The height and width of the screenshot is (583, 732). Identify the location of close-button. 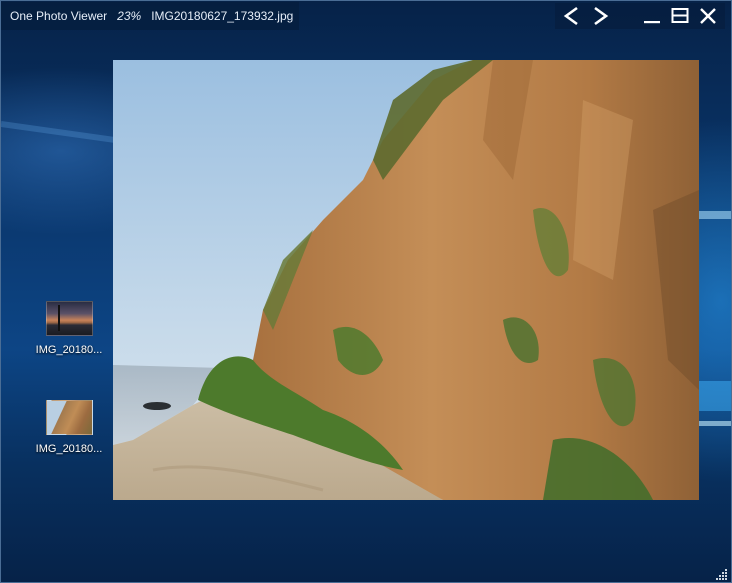
(708, 16).